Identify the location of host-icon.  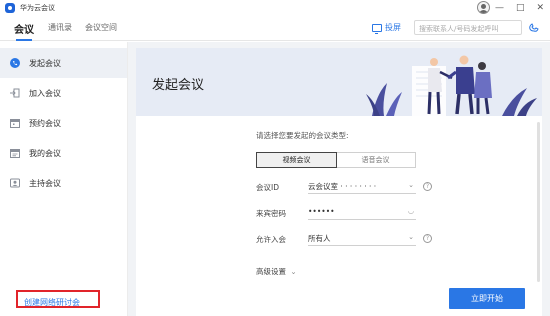
(15, 183).